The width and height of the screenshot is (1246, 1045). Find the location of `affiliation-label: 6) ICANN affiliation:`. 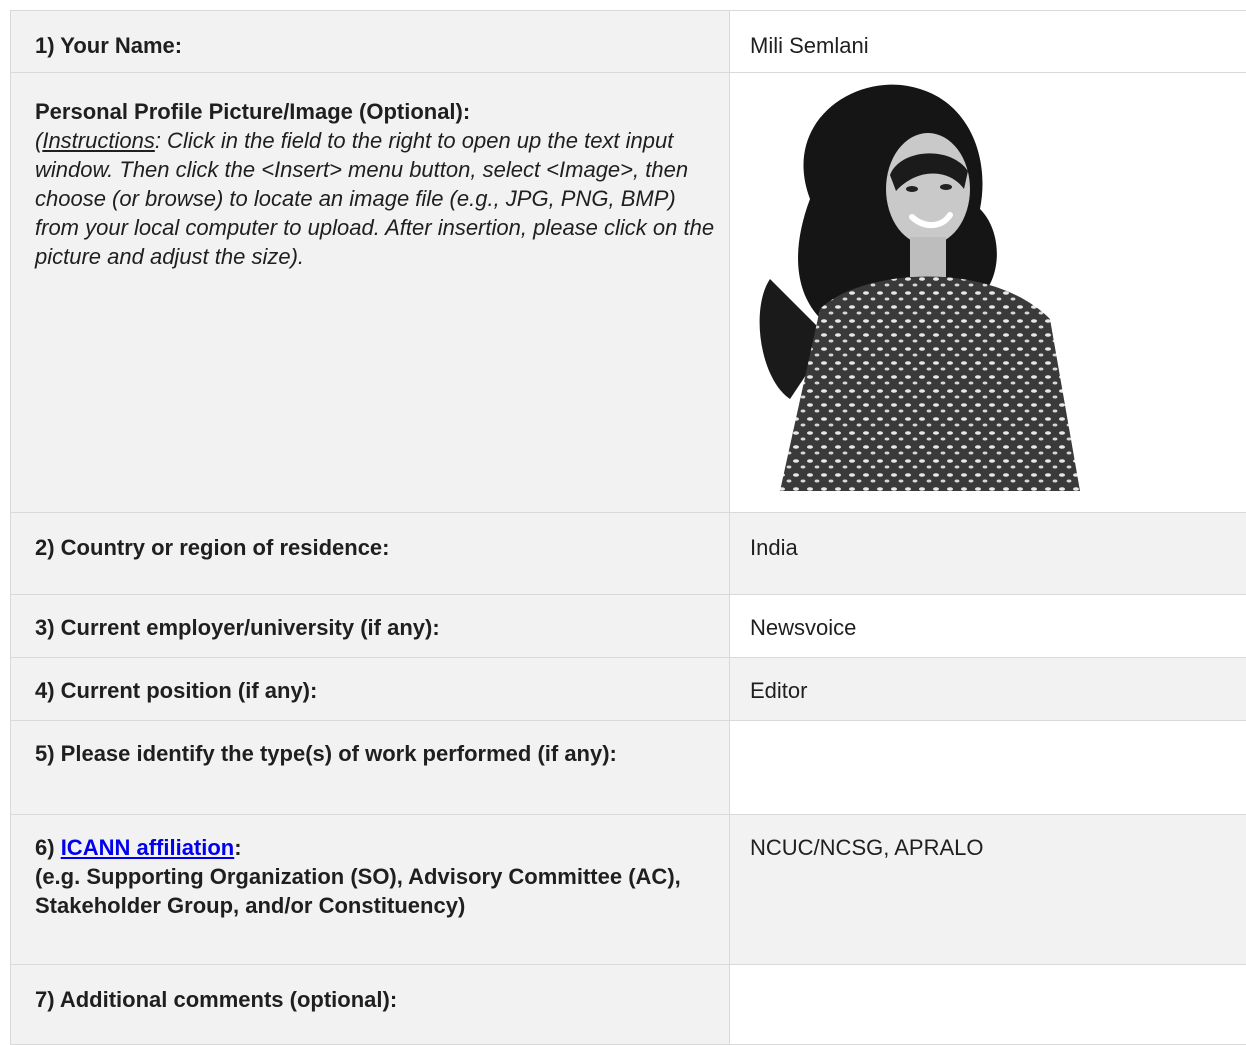

affiliation-label: 6) ICANN affiliation: is located at coordinates (362, 847).